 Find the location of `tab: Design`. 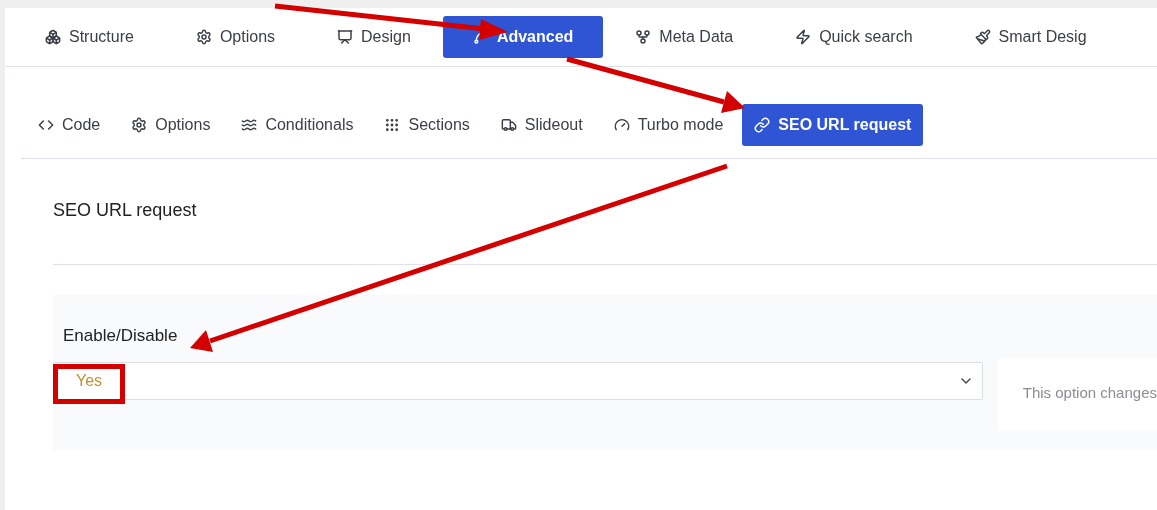

tab: Design is located at coordinates (374, 37).